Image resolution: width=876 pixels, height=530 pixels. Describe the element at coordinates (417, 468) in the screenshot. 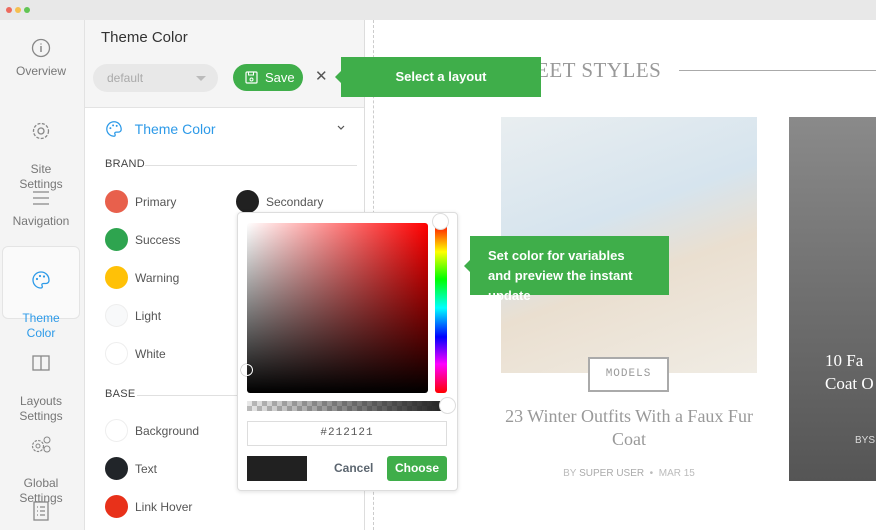

I see `choose-button: Choose` at that location.